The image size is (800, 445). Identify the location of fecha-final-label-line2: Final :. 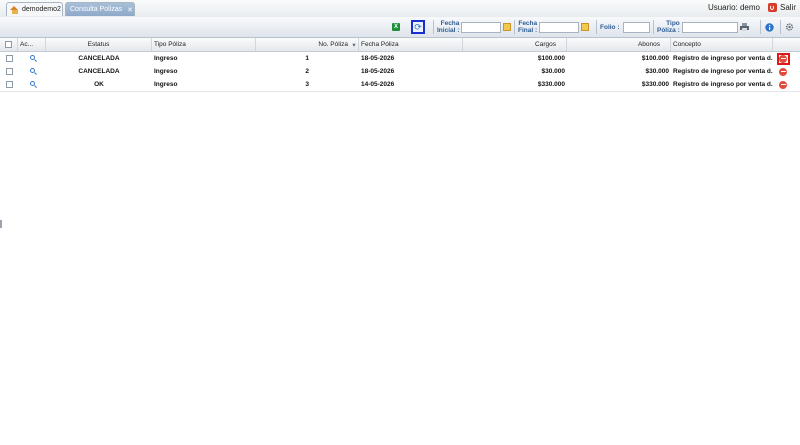
(528, 30).